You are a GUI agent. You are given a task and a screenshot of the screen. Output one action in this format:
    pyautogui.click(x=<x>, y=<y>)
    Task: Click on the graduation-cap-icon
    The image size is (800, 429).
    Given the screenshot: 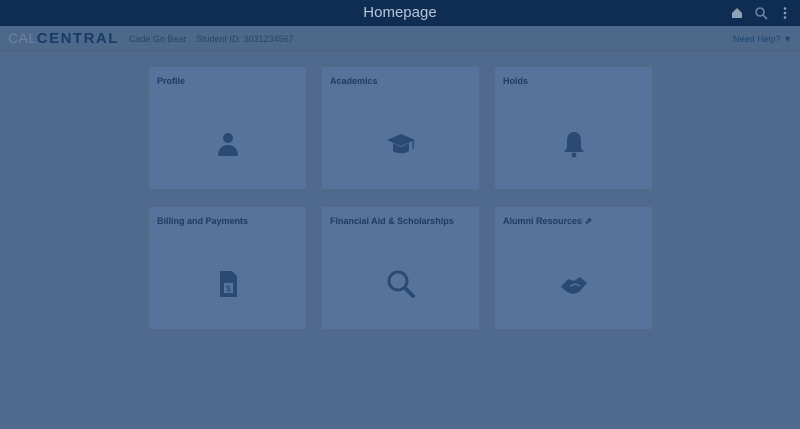 What is the action you would take?
    pyautogui.click(x=400, y=144)
    